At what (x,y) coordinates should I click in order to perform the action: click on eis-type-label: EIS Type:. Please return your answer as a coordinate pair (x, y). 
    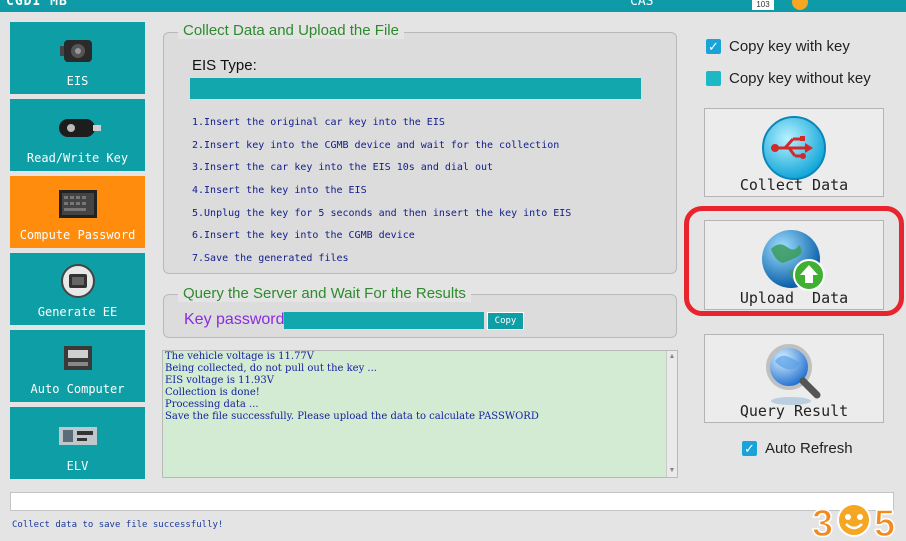
    Looking at the image, I should click on (224, 65).